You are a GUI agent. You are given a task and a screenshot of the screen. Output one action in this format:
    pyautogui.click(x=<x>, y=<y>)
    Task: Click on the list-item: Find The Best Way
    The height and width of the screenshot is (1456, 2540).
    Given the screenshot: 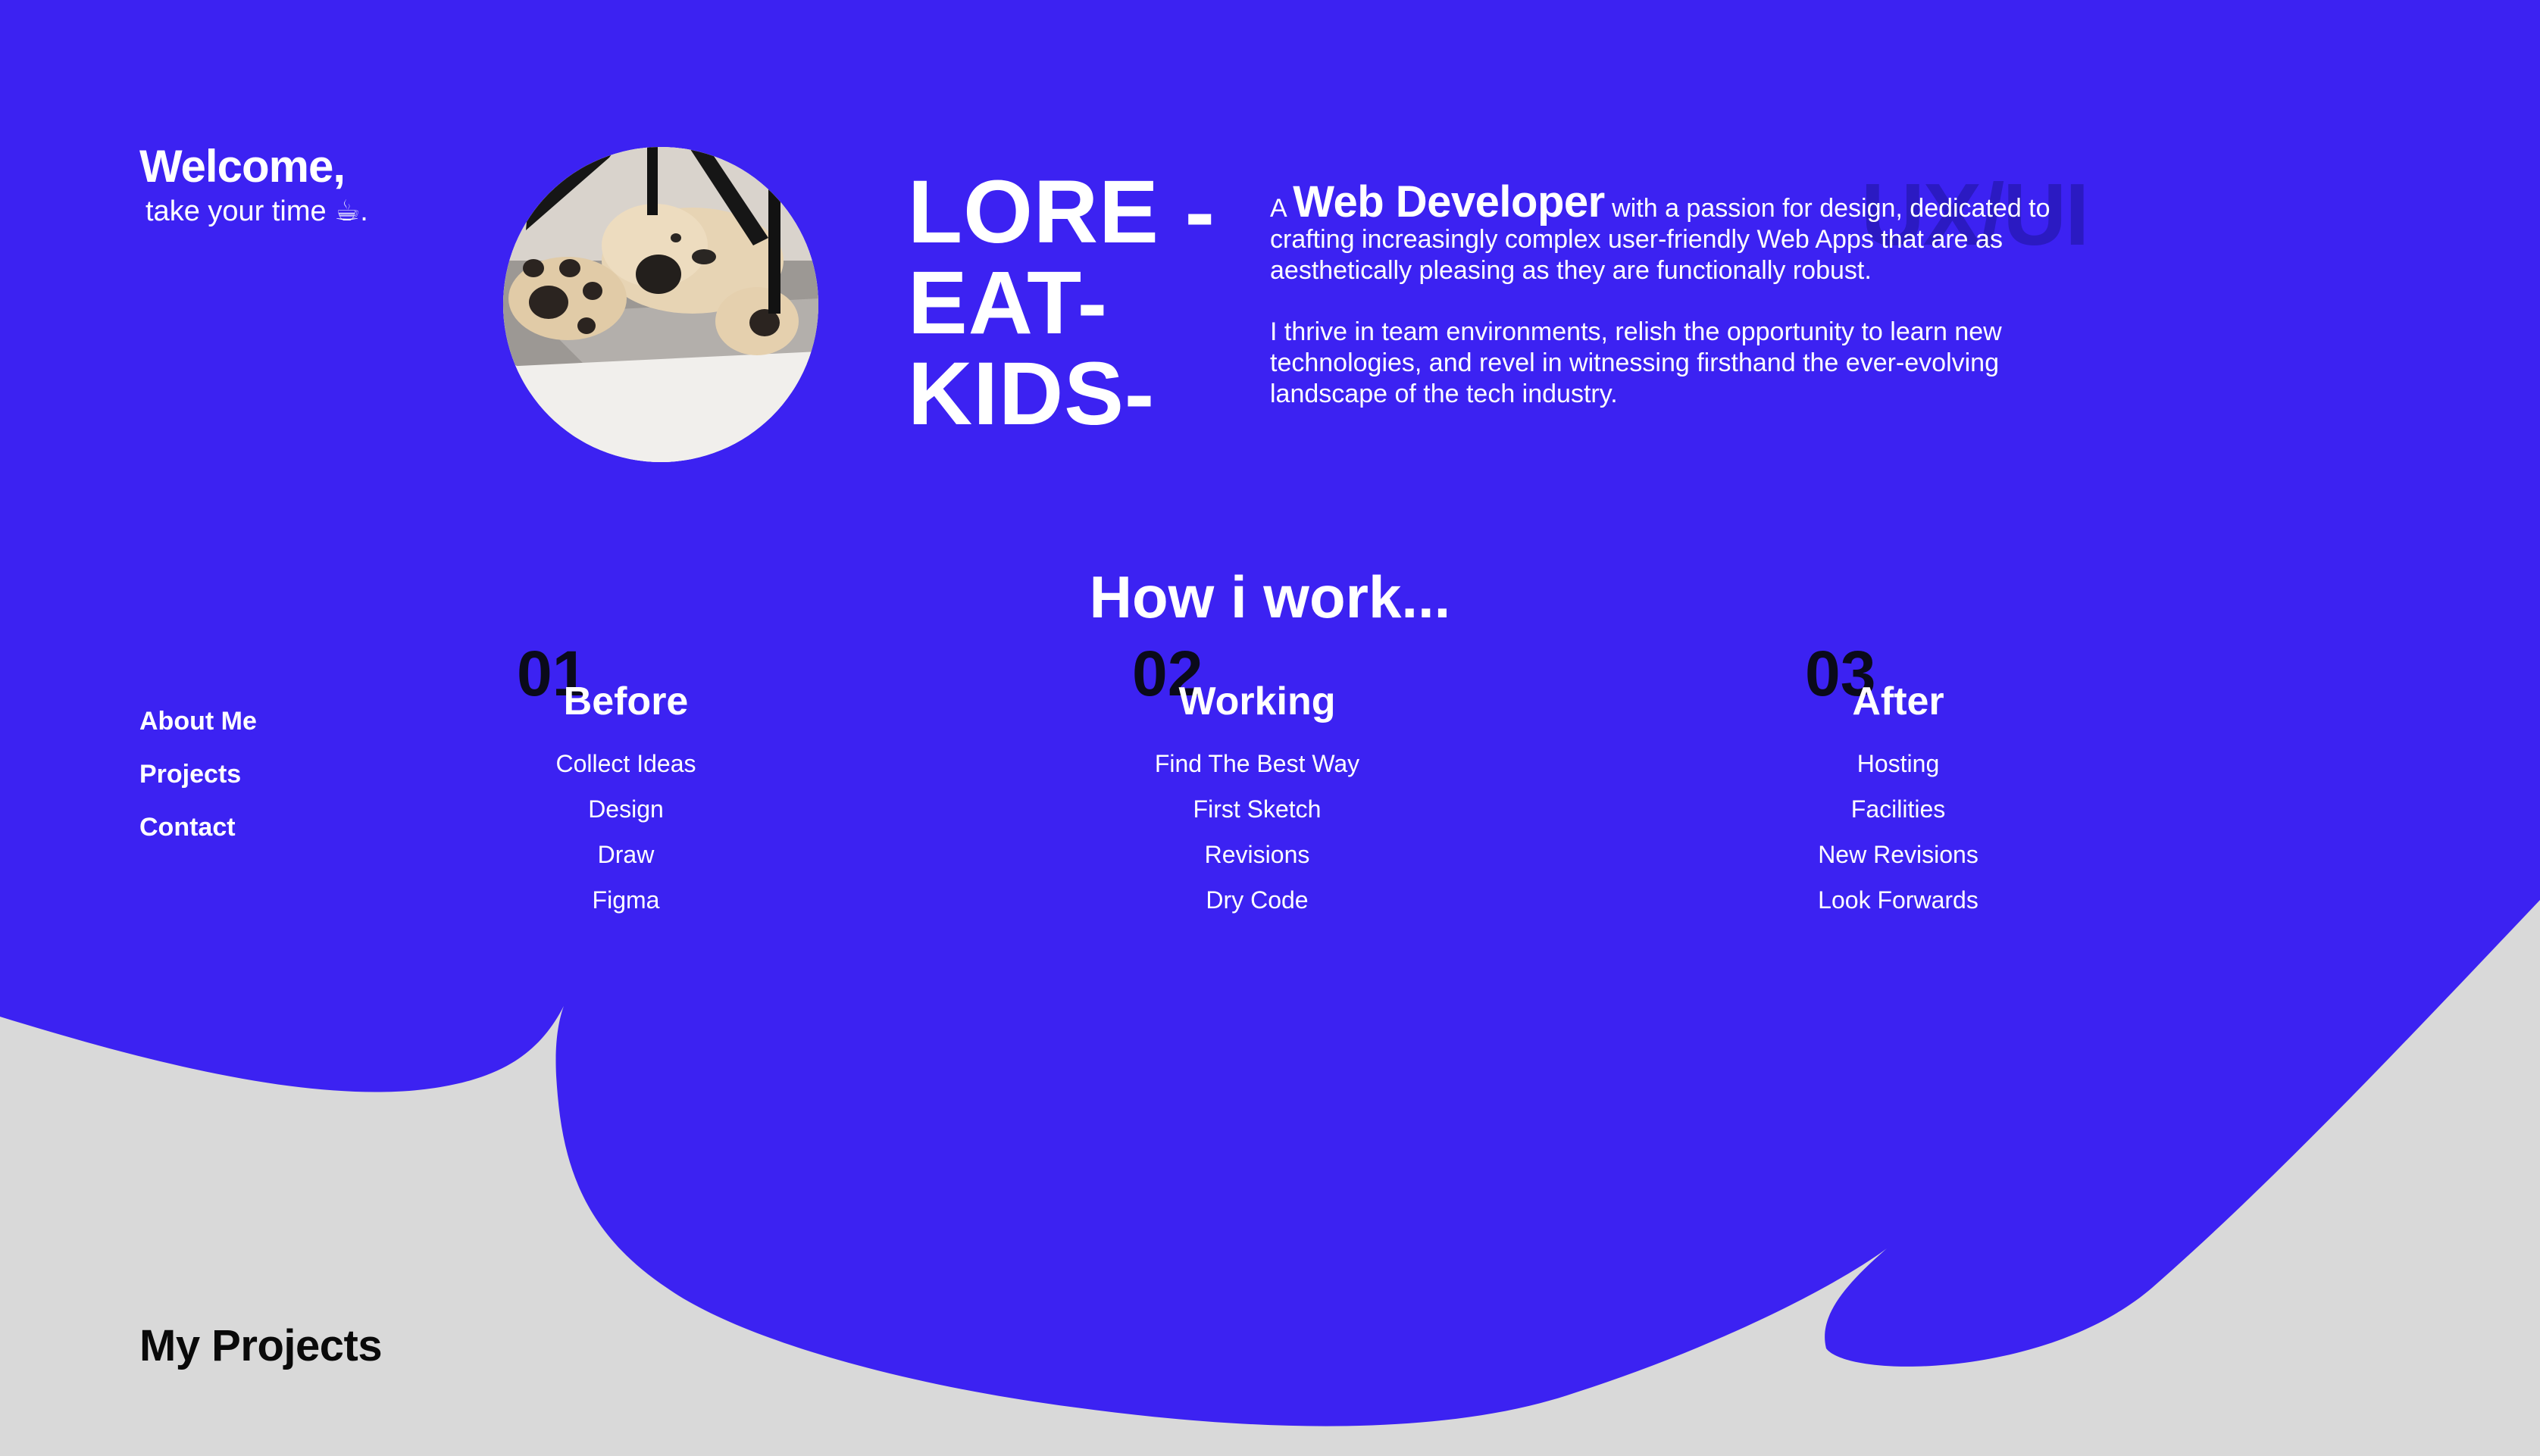 What is the action you would take?
    pyautogui.click(x=1257, y=763)
    